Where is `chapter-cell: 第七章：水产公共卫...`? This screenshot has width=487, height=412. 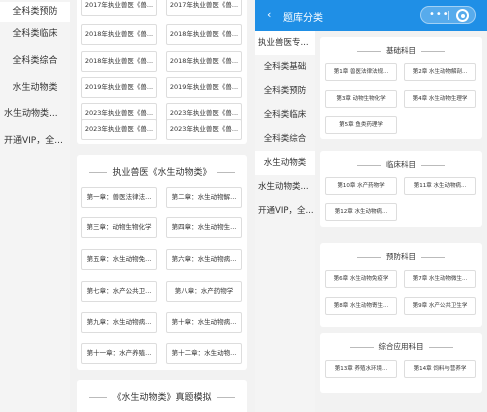
chapter-cell: 第七章：水产公共卫... is located at coordinates (119, 291).